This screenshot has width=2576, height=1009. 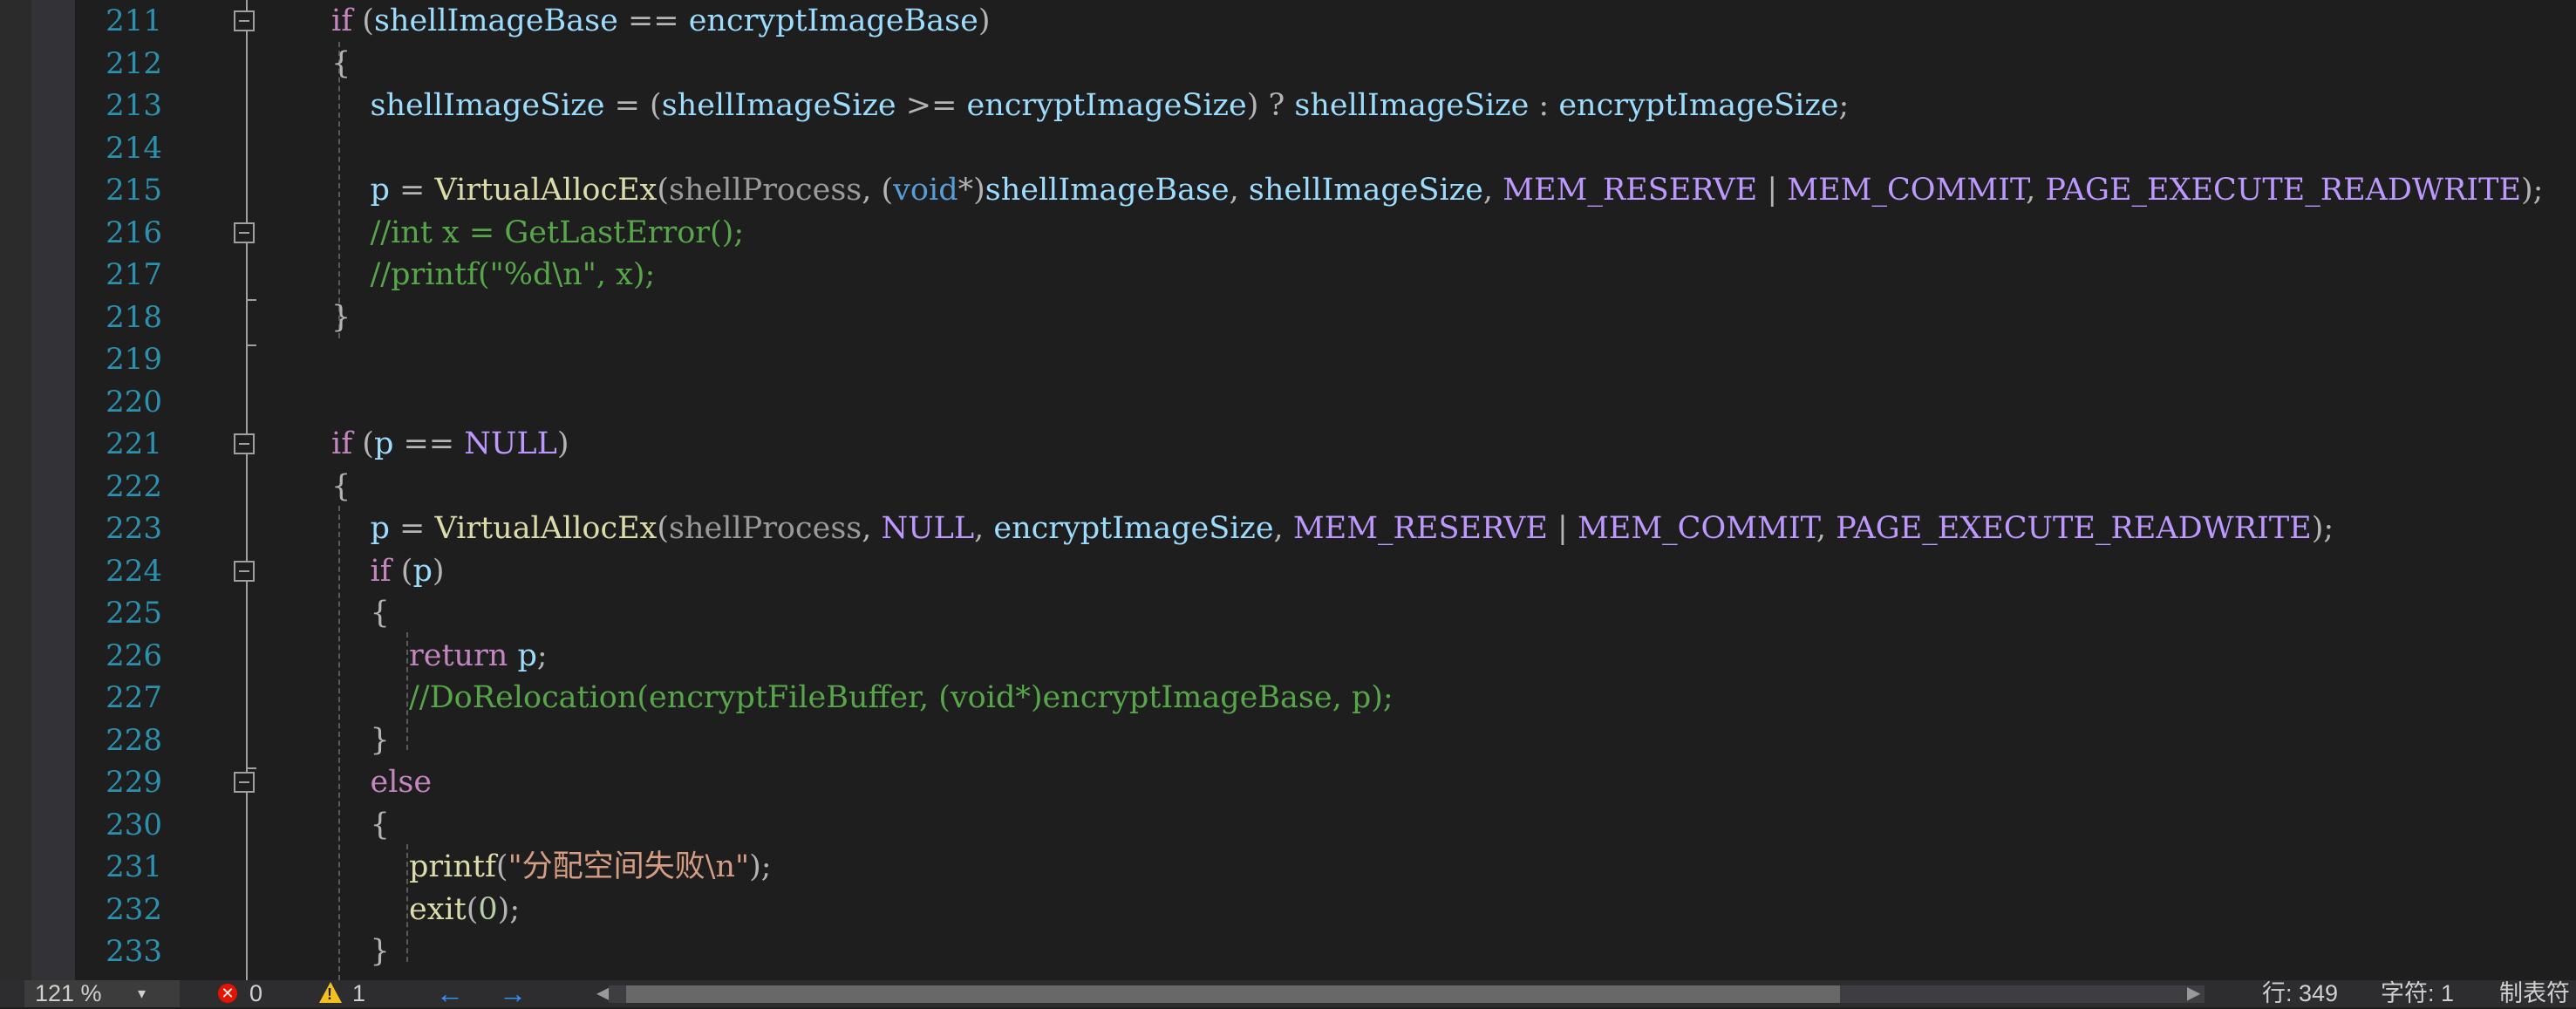 I want to click on code-token: else, so click(x=402, y=782).